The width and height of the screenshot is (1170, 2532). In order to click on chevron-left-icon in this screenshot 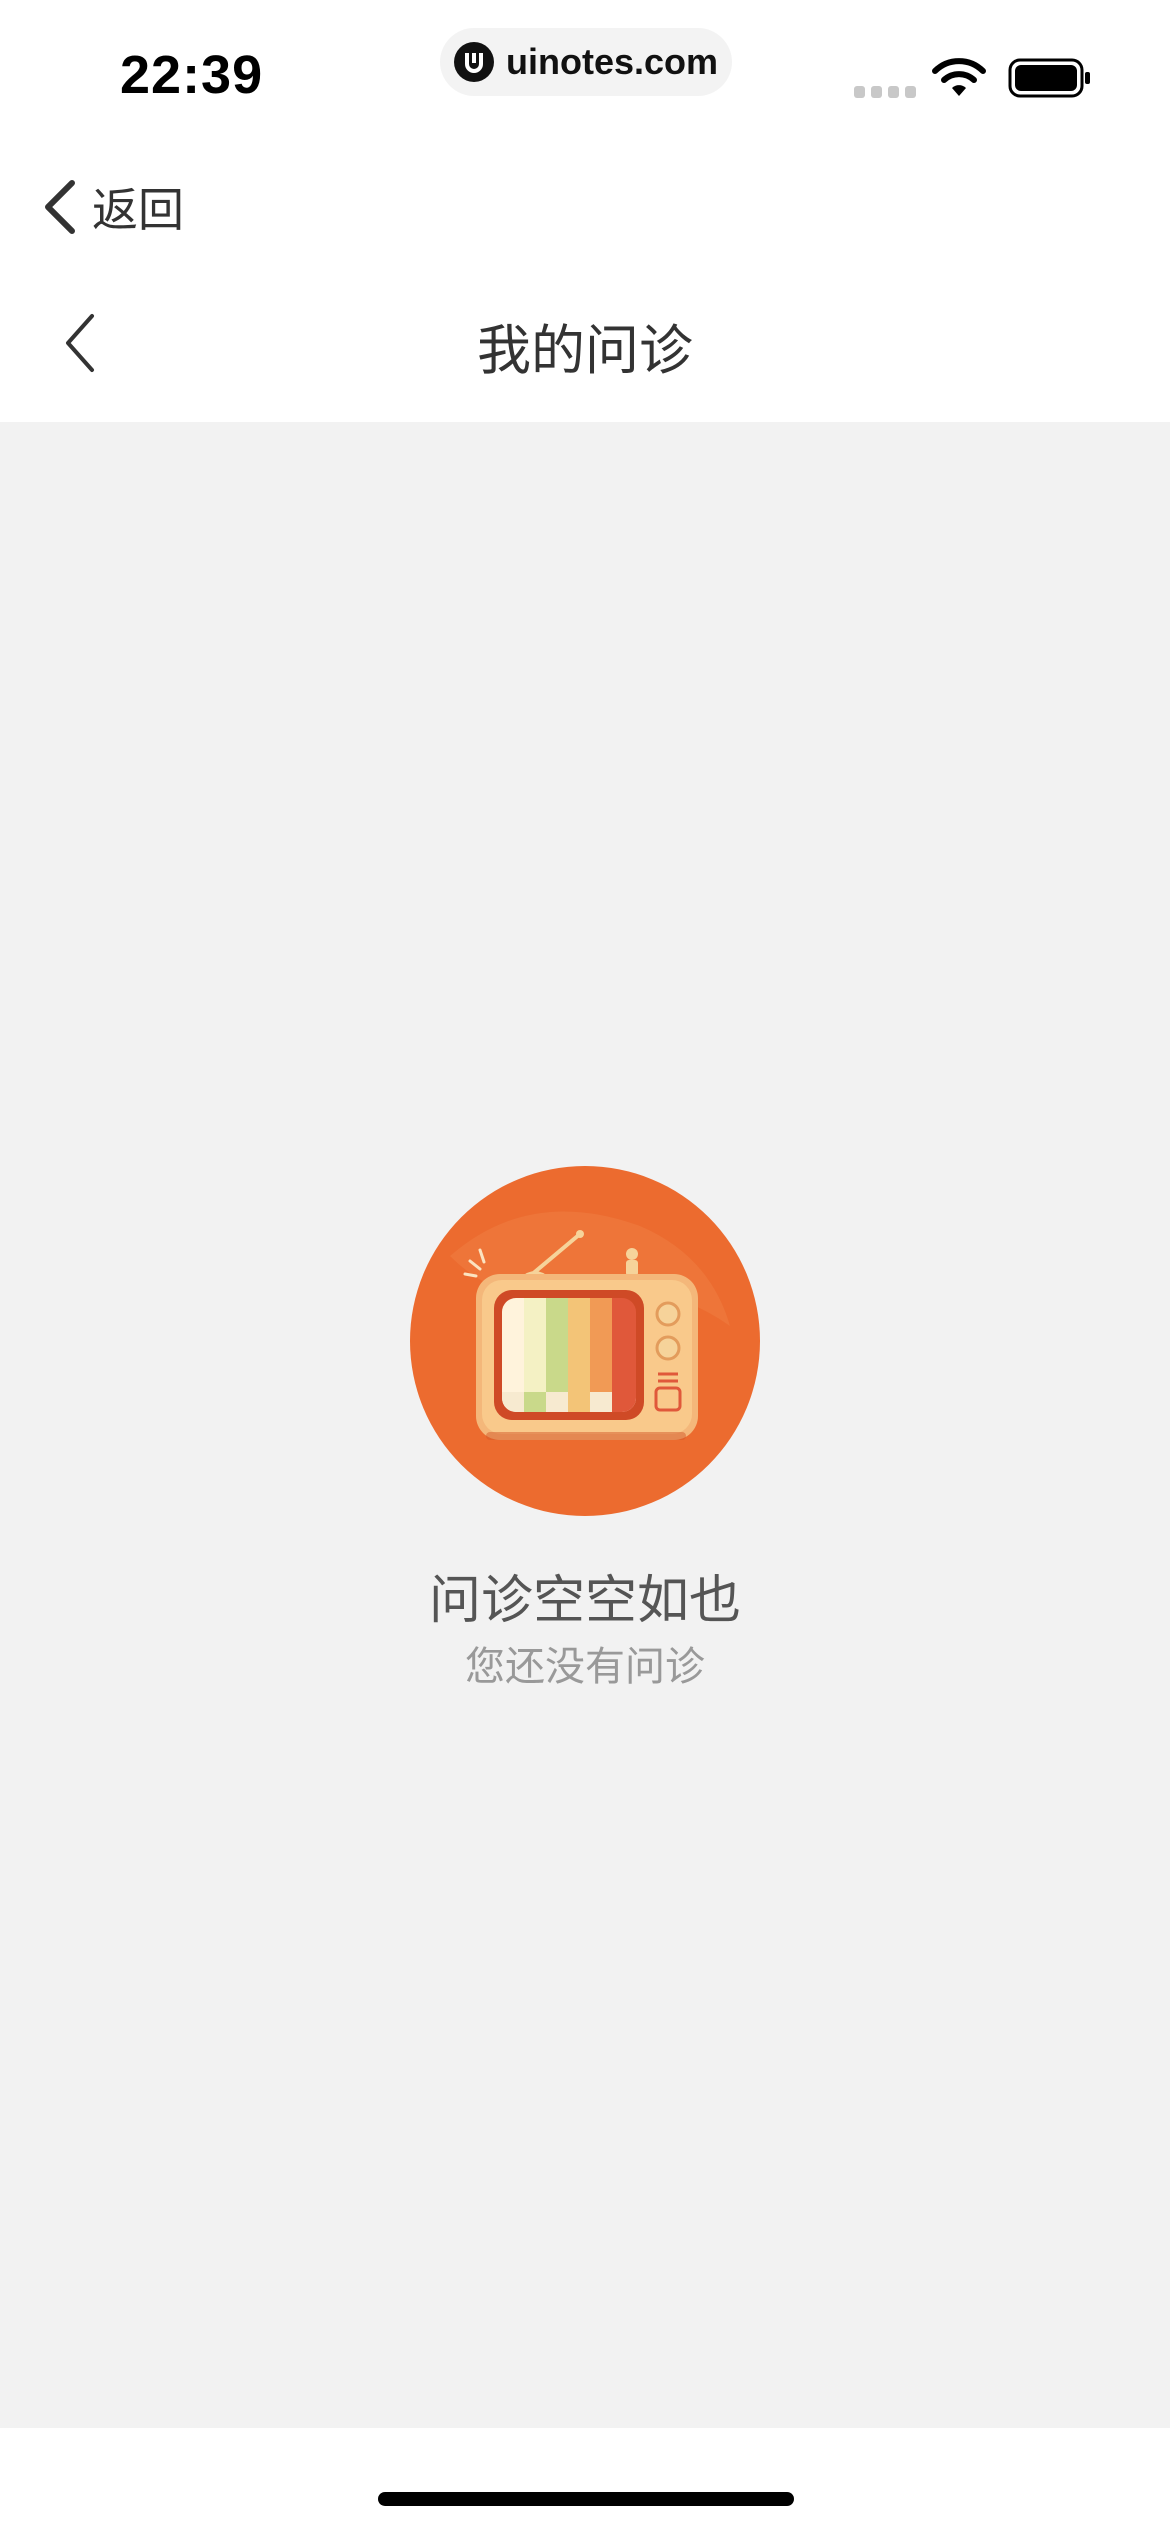, I will do `click(60, 207)`.